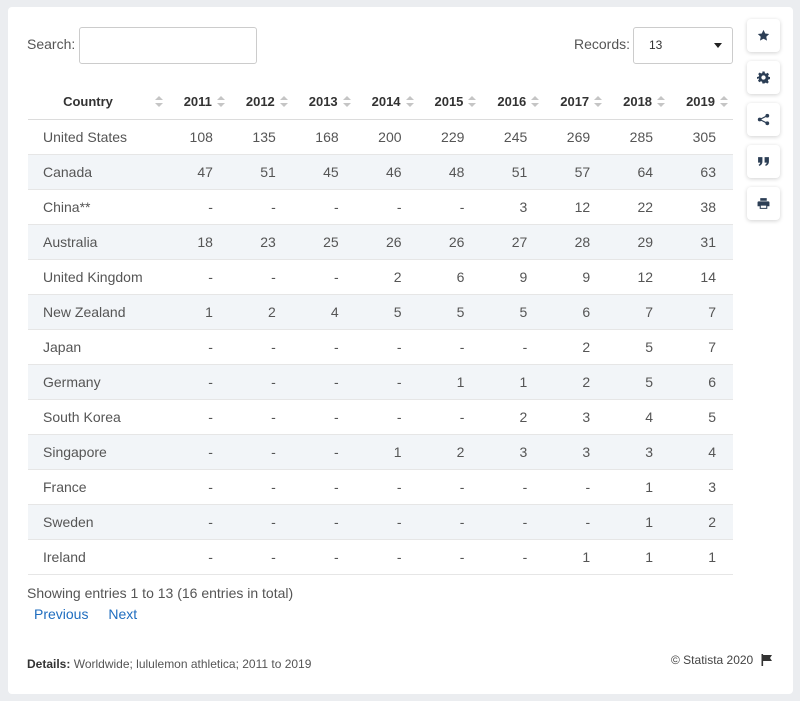  I want to click on value-cell: 18, so click(199, 242).